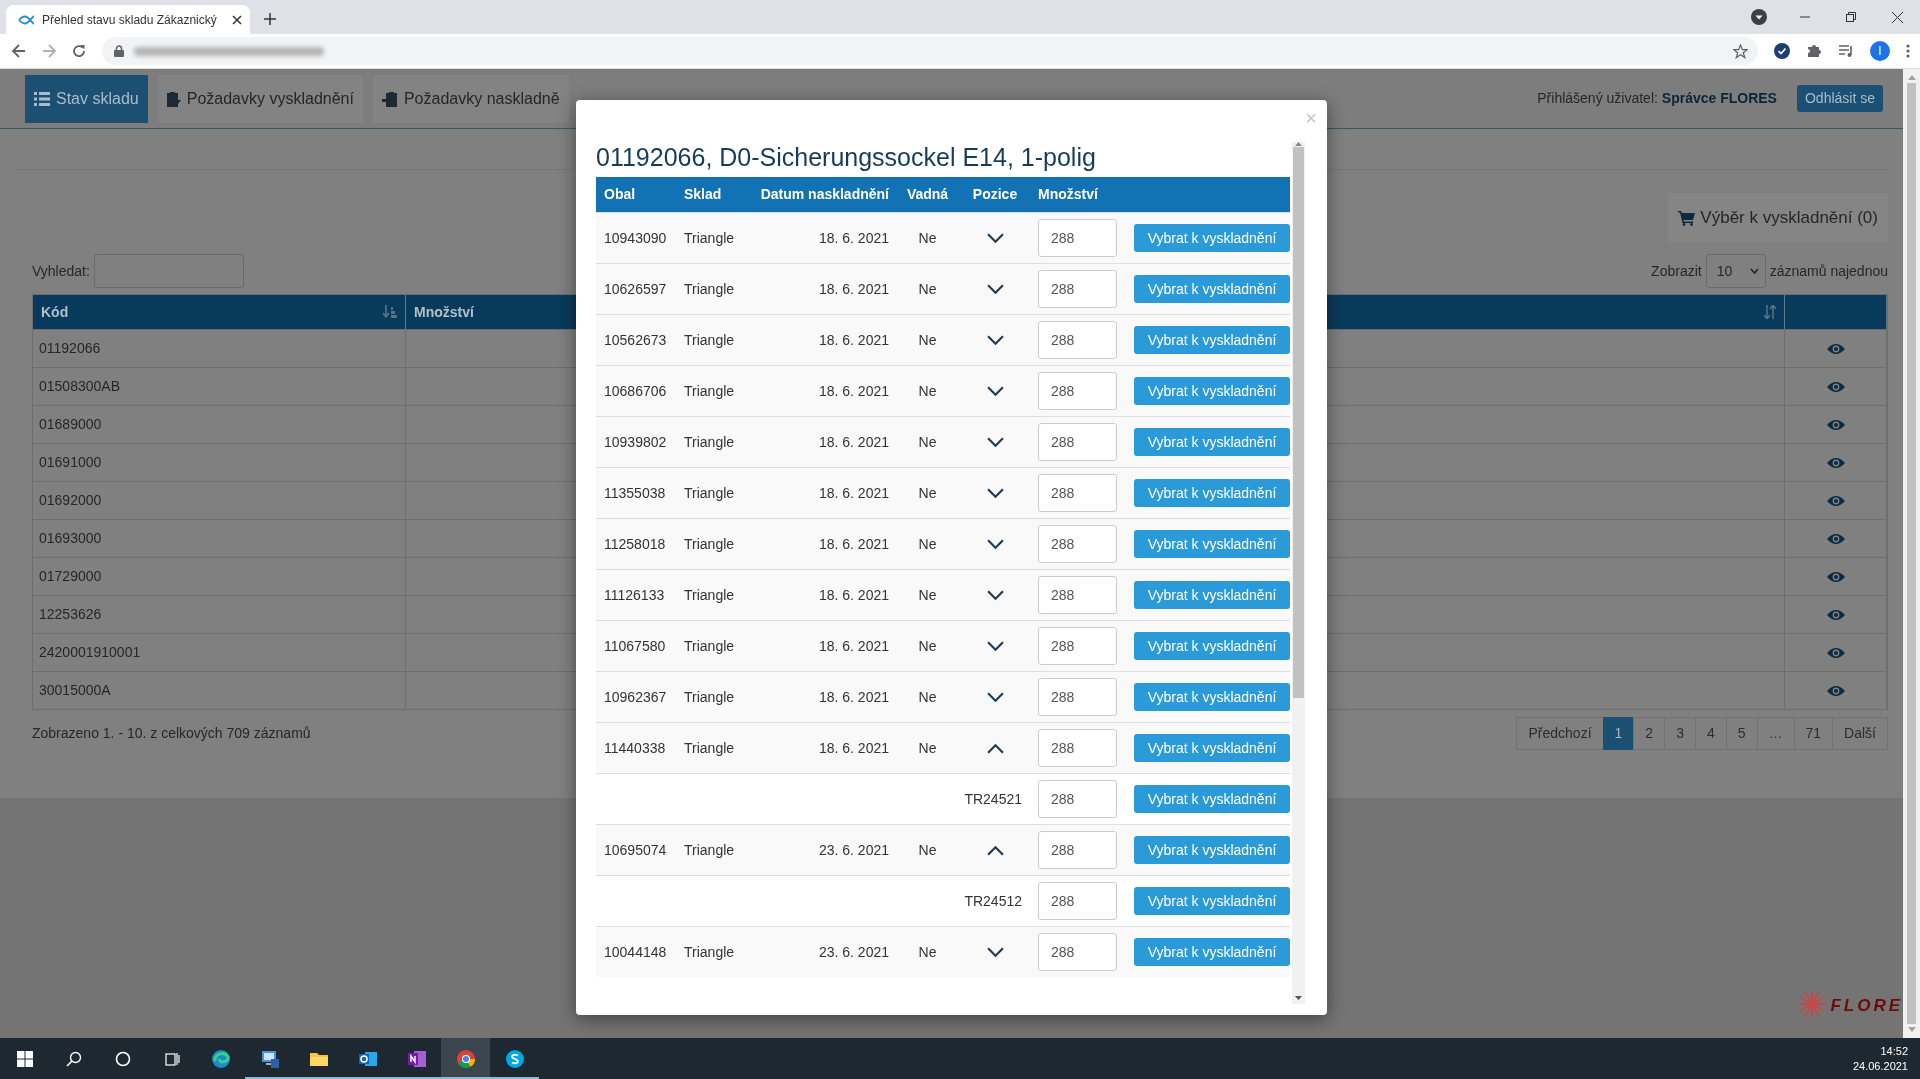 The height and width of the screenshot is (1079, 1920). What do you see at coordinates (270, 19) in the screenshot?
I see `new-tab-icon` at bounding box center [270, 19].